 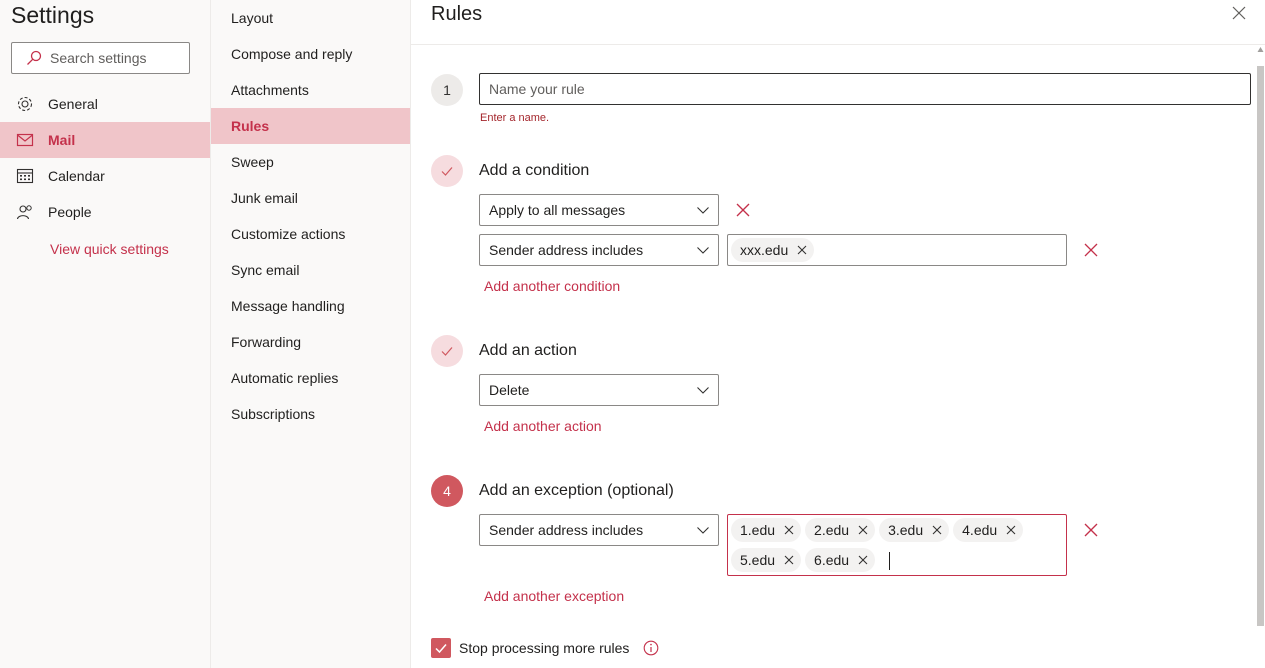 What do you see at coordinates (24, 212) in the screenshot?
I see `people-icon` at bounding box center [24, 212].